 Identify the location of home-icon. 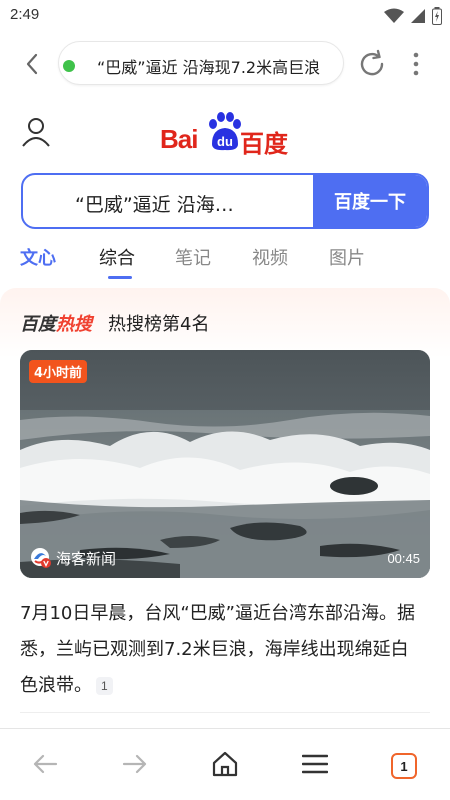
(225, 764).